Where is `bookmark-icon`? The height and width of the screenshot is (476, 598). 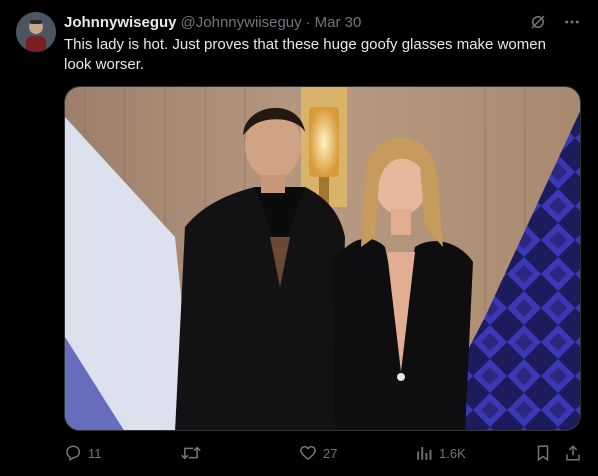 bookmark-icon is located at coordinates (543, 453).